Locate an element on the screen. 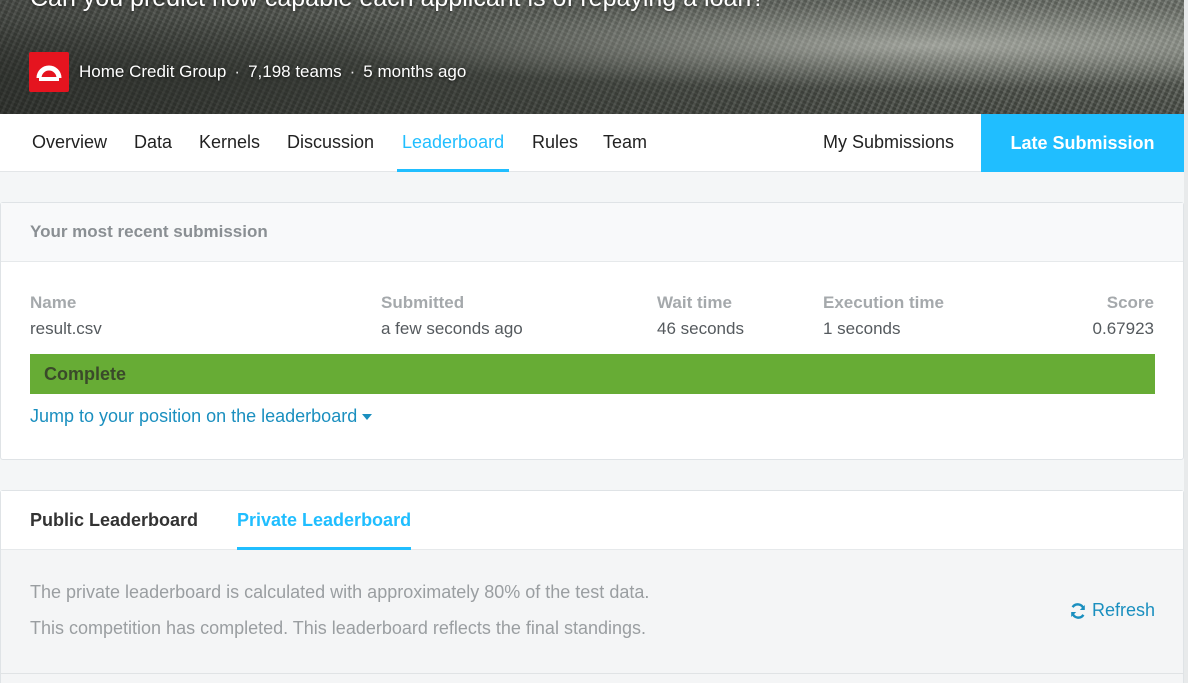 Image resolution: width=1188 pixels, height=683 pixels. wait-time-column: Wait time 46 seconds is located at coordinates (700, 316).